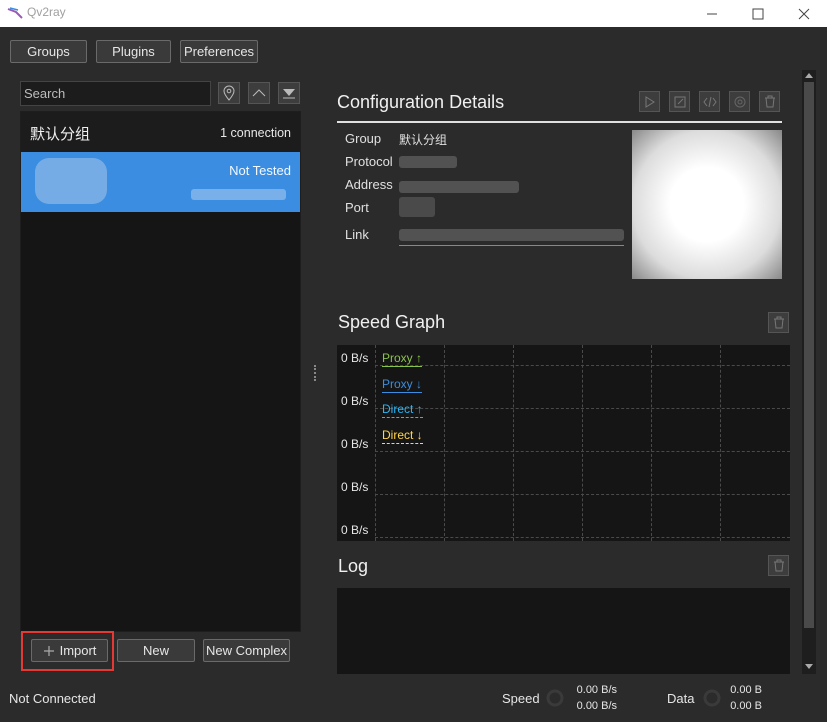 Image resolution: width=827 pixels, height=722 pixels. I want to click on collapse-down-icon, so click(289, 94).